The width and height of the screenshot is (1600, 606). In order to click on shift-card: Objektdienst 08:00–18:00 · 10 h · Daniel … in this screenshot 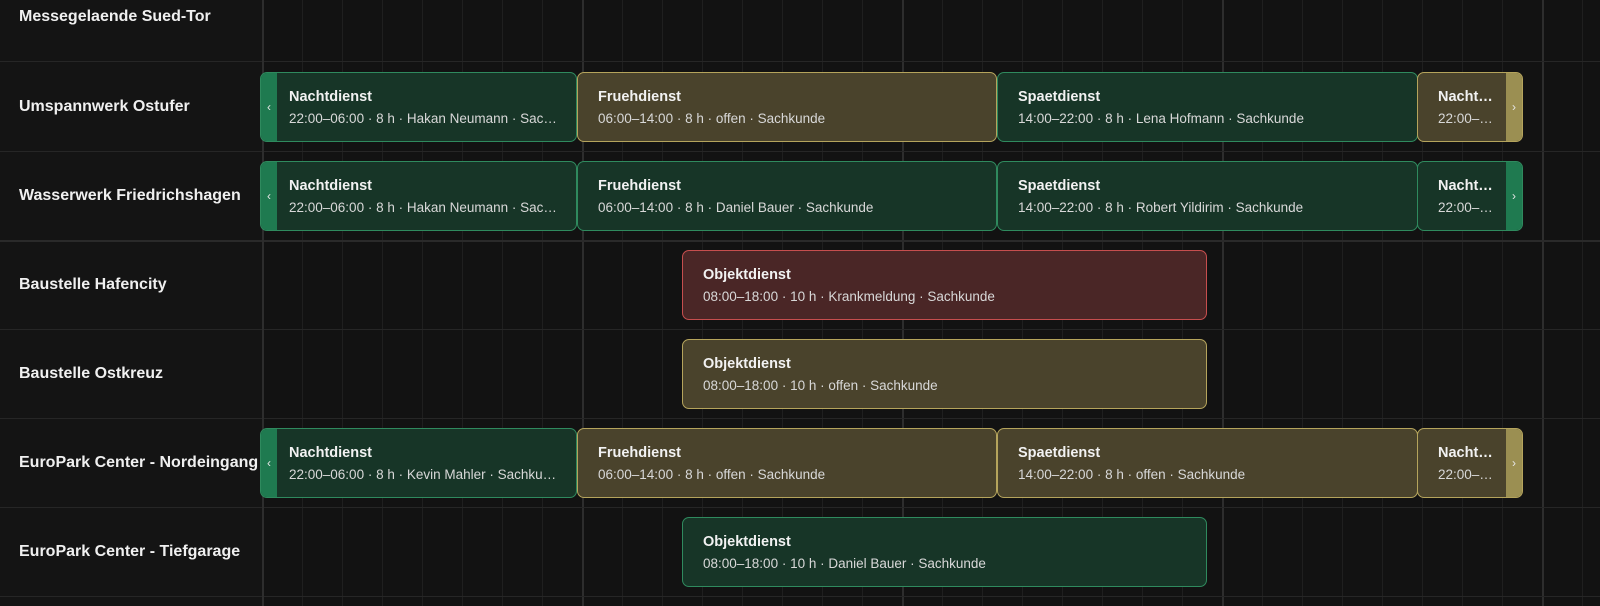, I will do `click(944, 552)`.